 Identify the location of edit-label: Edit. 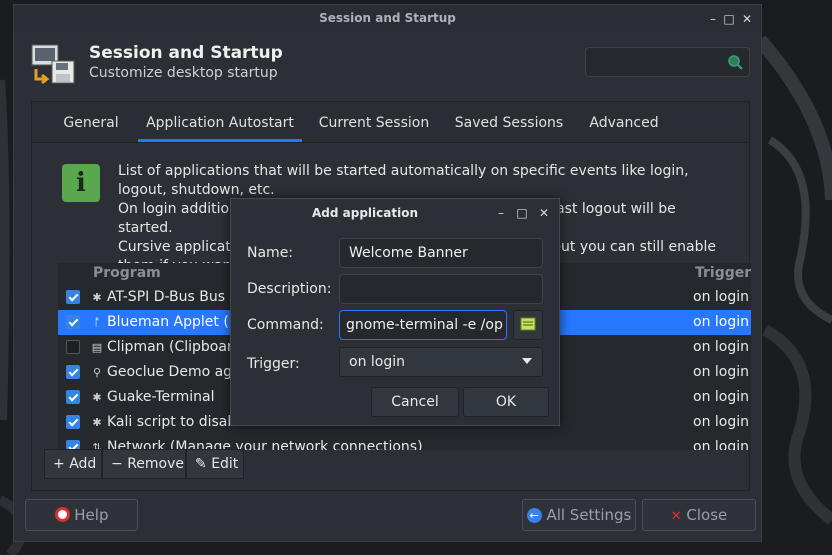
(225, 464).